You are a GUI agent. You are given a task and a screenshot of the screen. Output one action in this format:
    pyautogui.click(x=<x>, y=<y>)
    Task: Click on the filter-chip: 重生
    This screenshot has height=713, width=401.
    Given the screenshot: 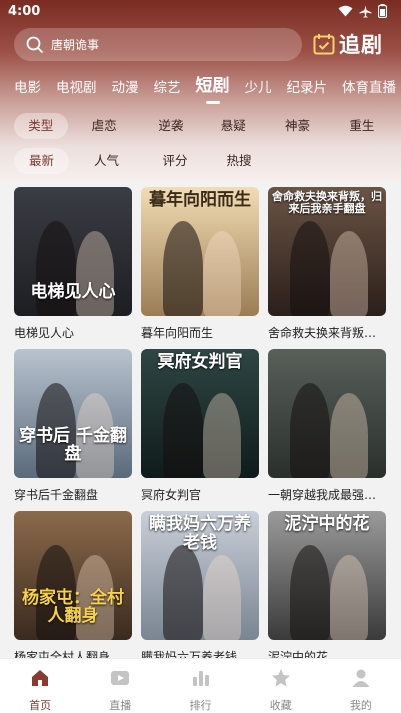 What is the action you would take?
    pyautogui.click(x=362, y=126)
    